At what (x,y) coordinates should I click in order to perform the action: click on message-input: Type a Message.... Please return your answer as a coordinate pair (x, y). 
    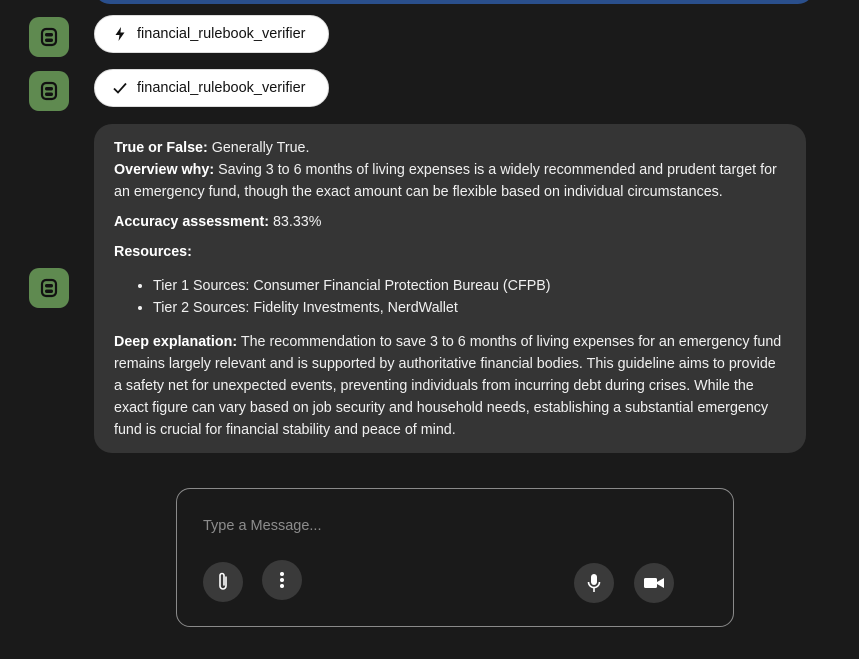
    Looking at the image, I should click on (262, 526).